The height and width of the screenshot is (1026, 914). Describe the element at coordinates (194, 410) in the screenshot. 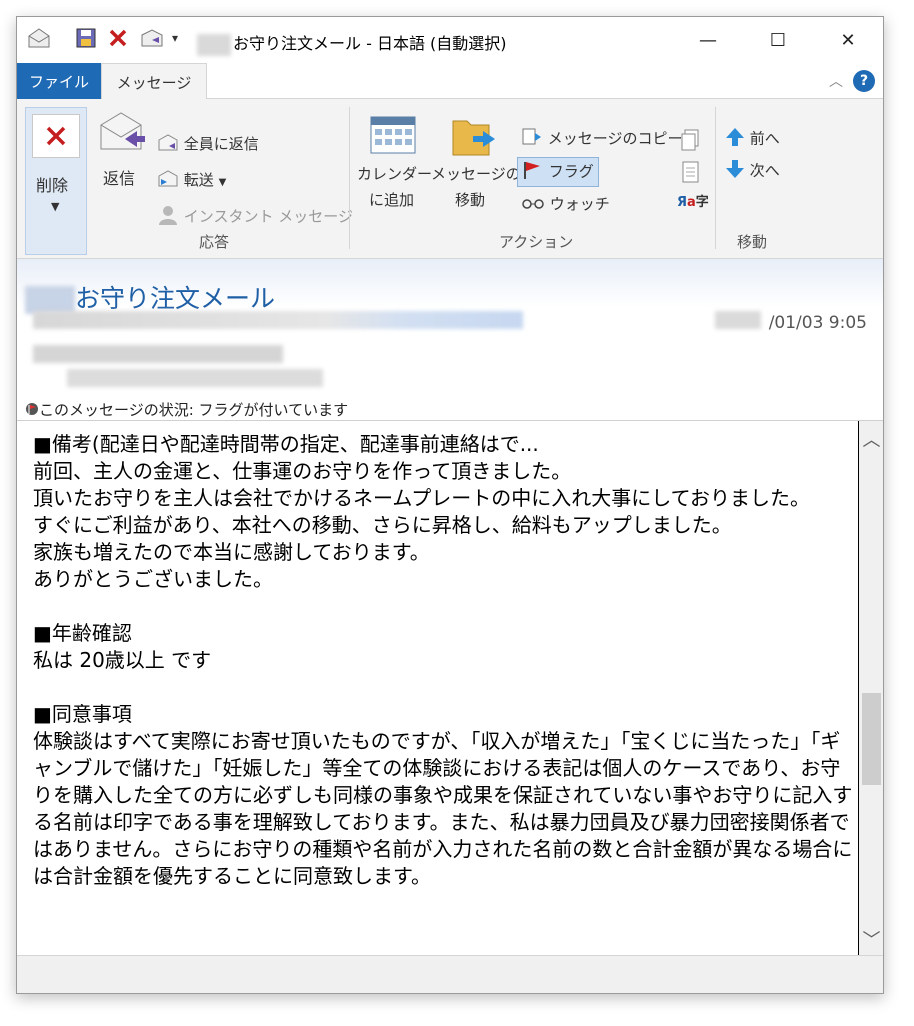

I see `message-status-text: このメッセージの状況: フラグが付いています` at that location.